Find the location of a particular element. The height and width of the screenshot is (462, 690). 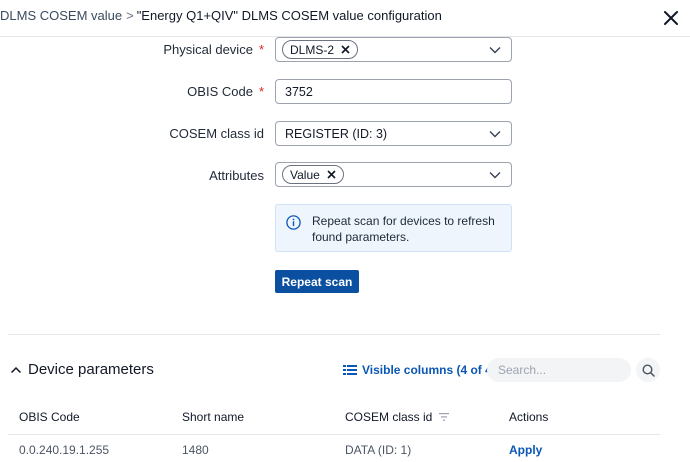

visible-columns-button: Visible columns (4 of 4) is located at coordinates (419, 370).